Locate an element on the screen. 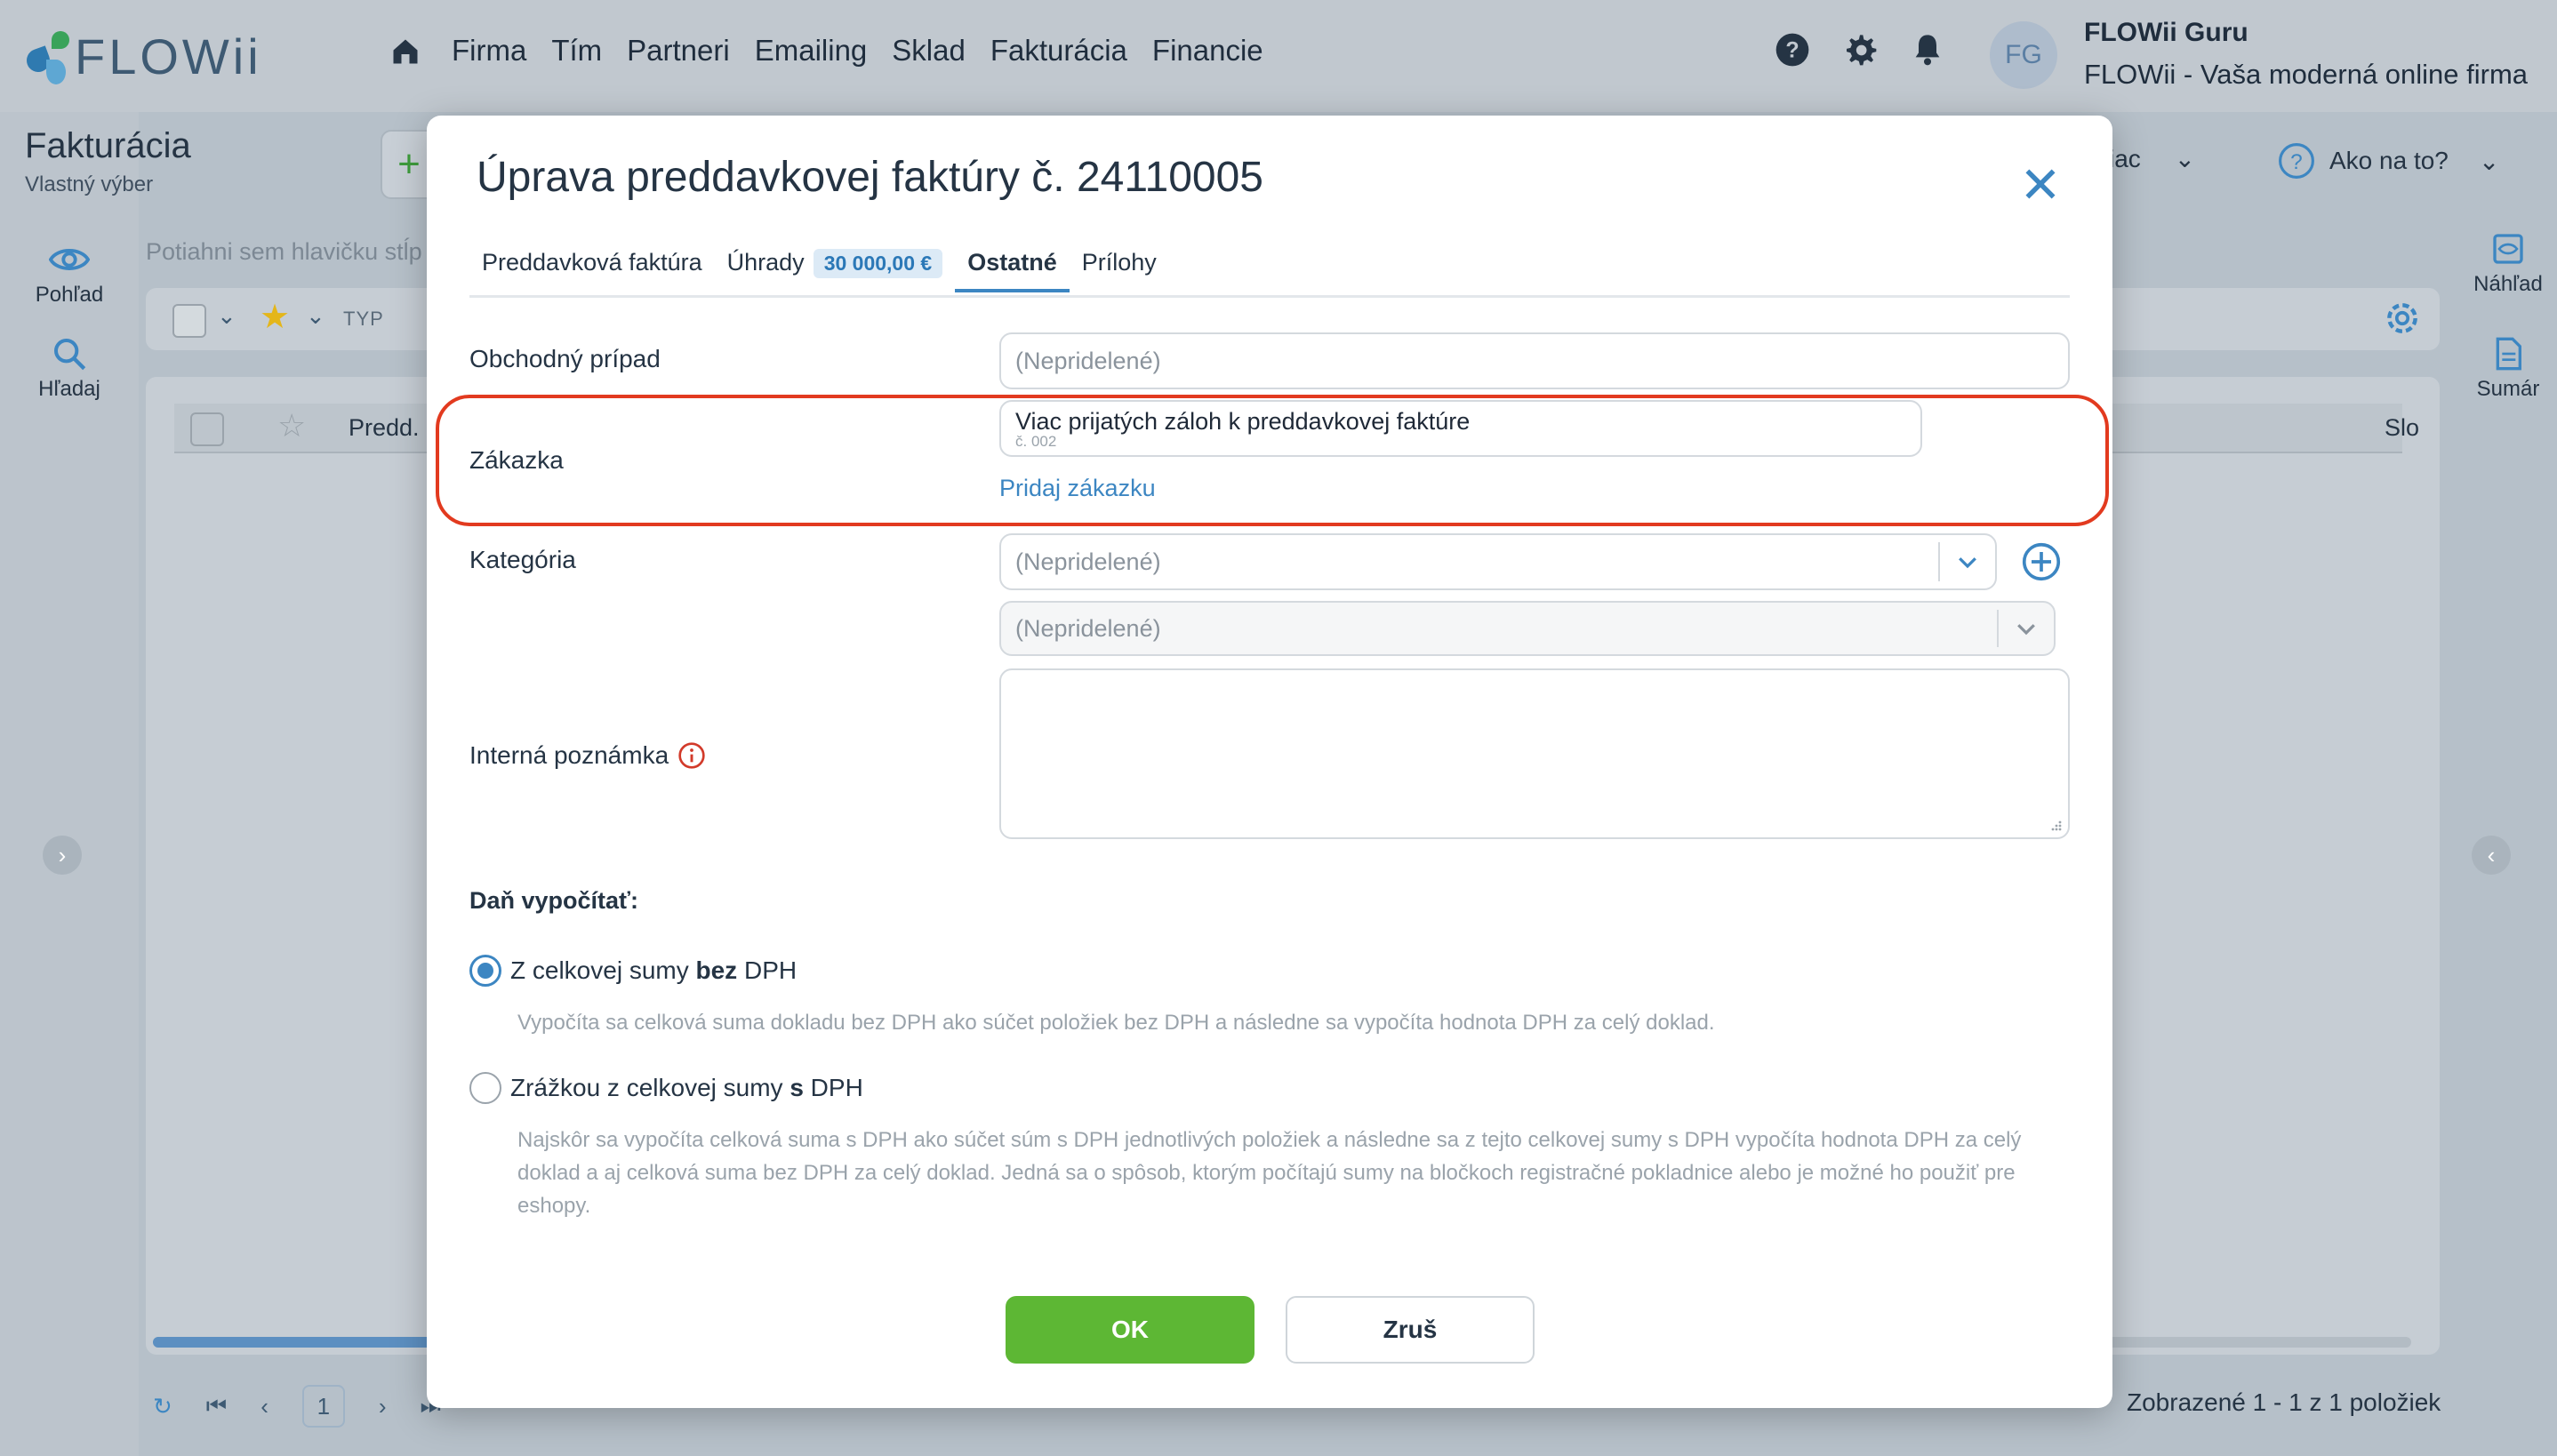  nav-partneri: Partneri is located at coordinates (678, 51).